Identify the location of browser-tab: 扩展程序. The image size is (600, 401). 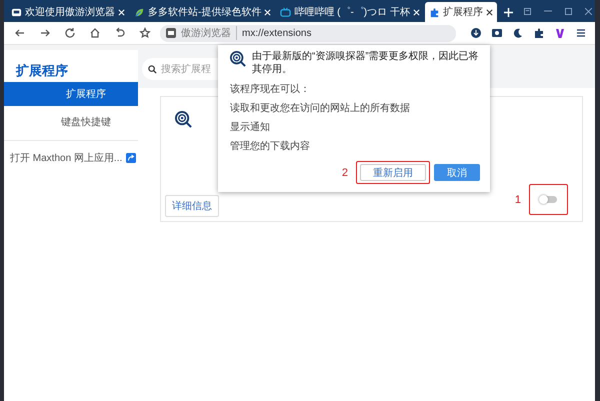
(460, 12).